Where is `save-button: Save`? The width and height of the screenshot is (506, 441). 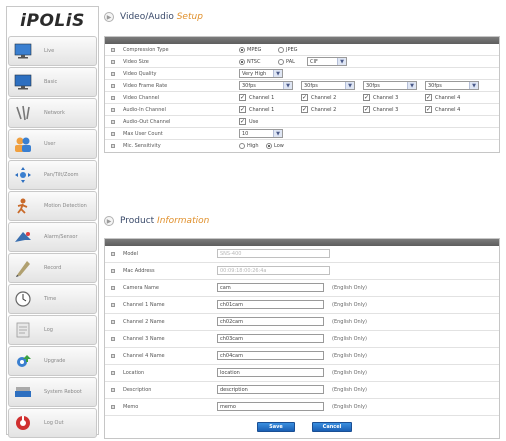 save-button: Save is located at coordinates (276, 427).